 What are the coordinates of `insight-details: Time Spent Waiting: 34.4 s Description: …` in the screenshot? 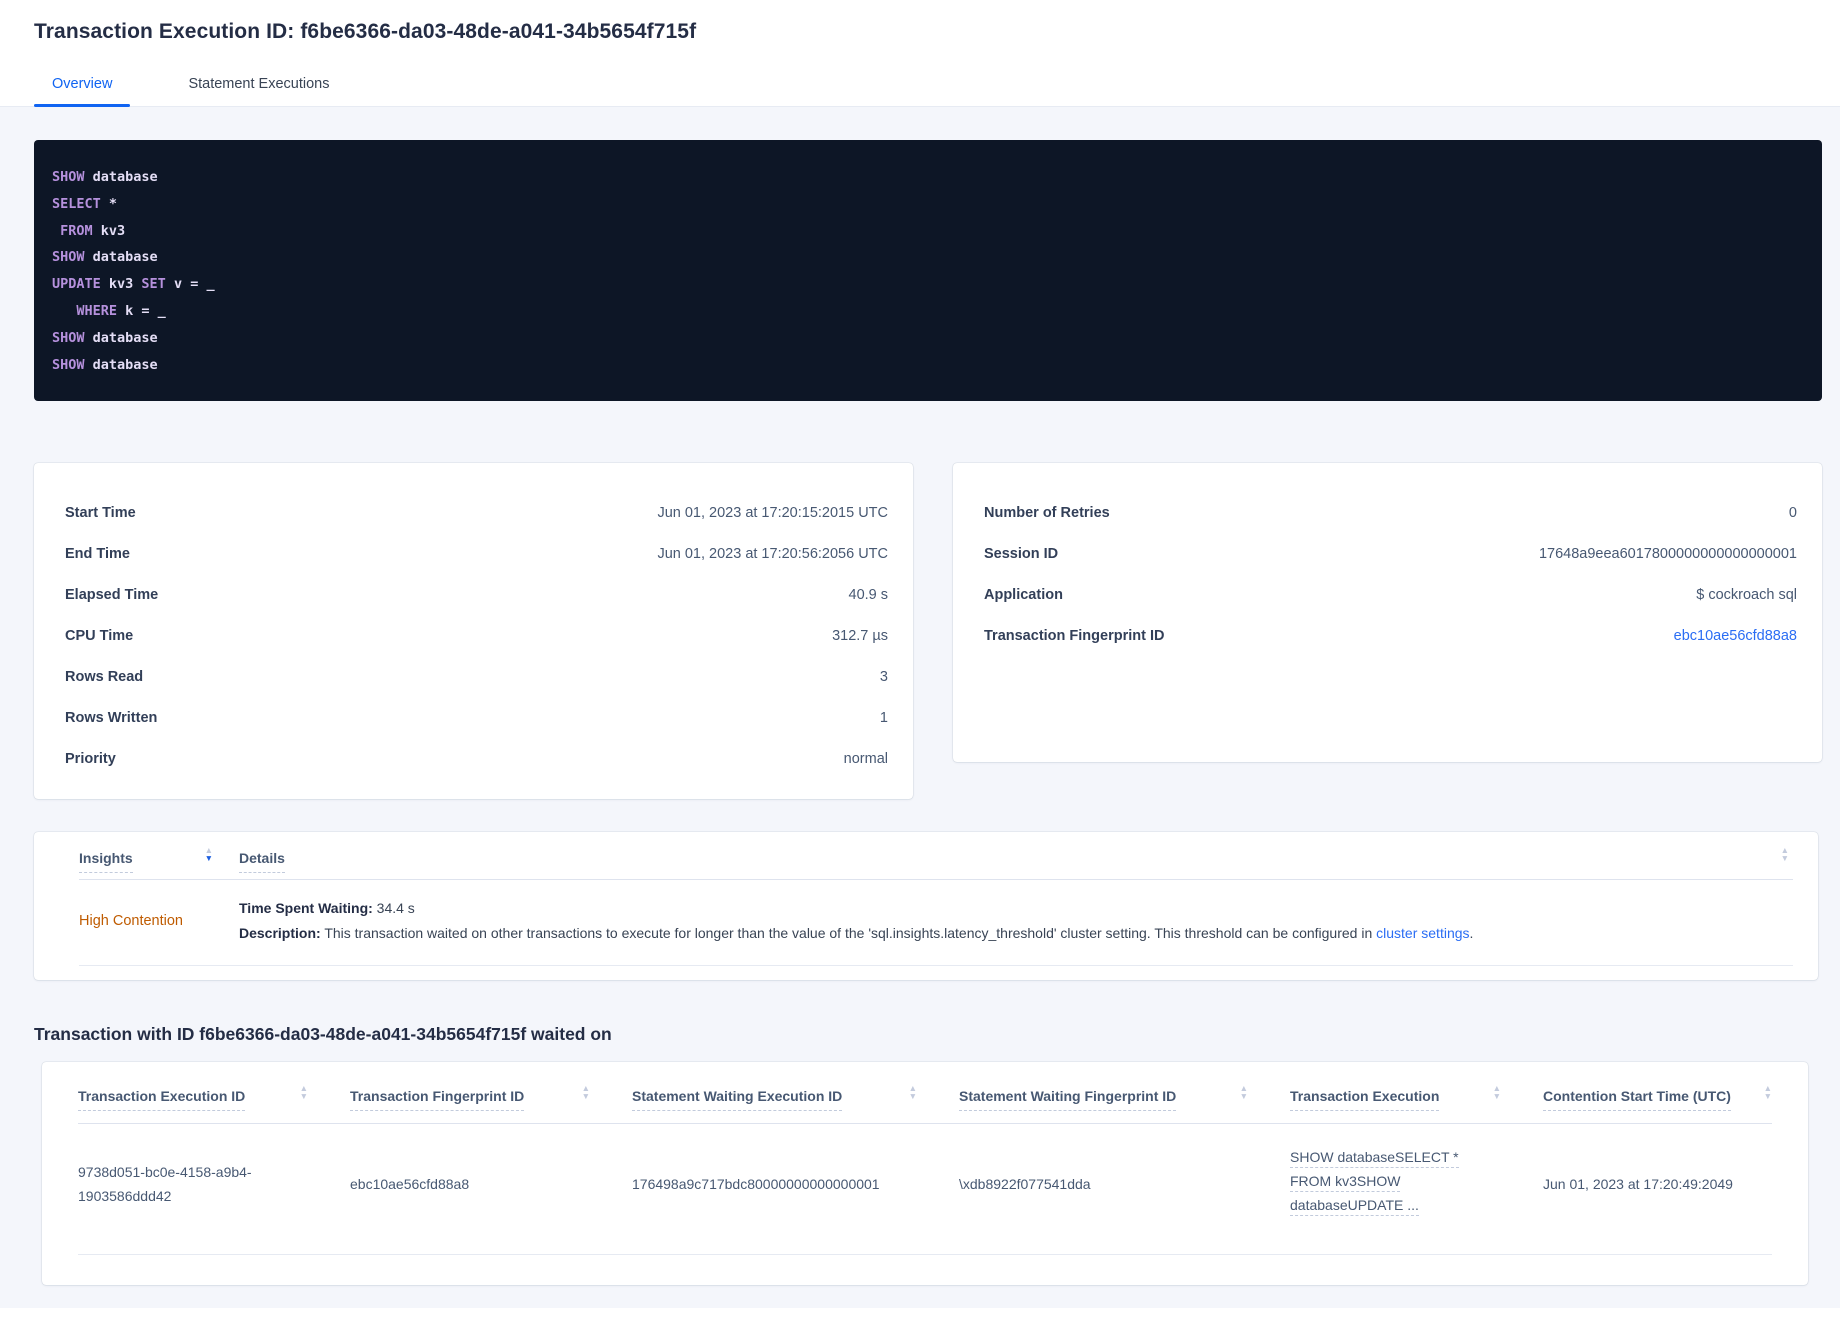 It's located at (1016, 920).